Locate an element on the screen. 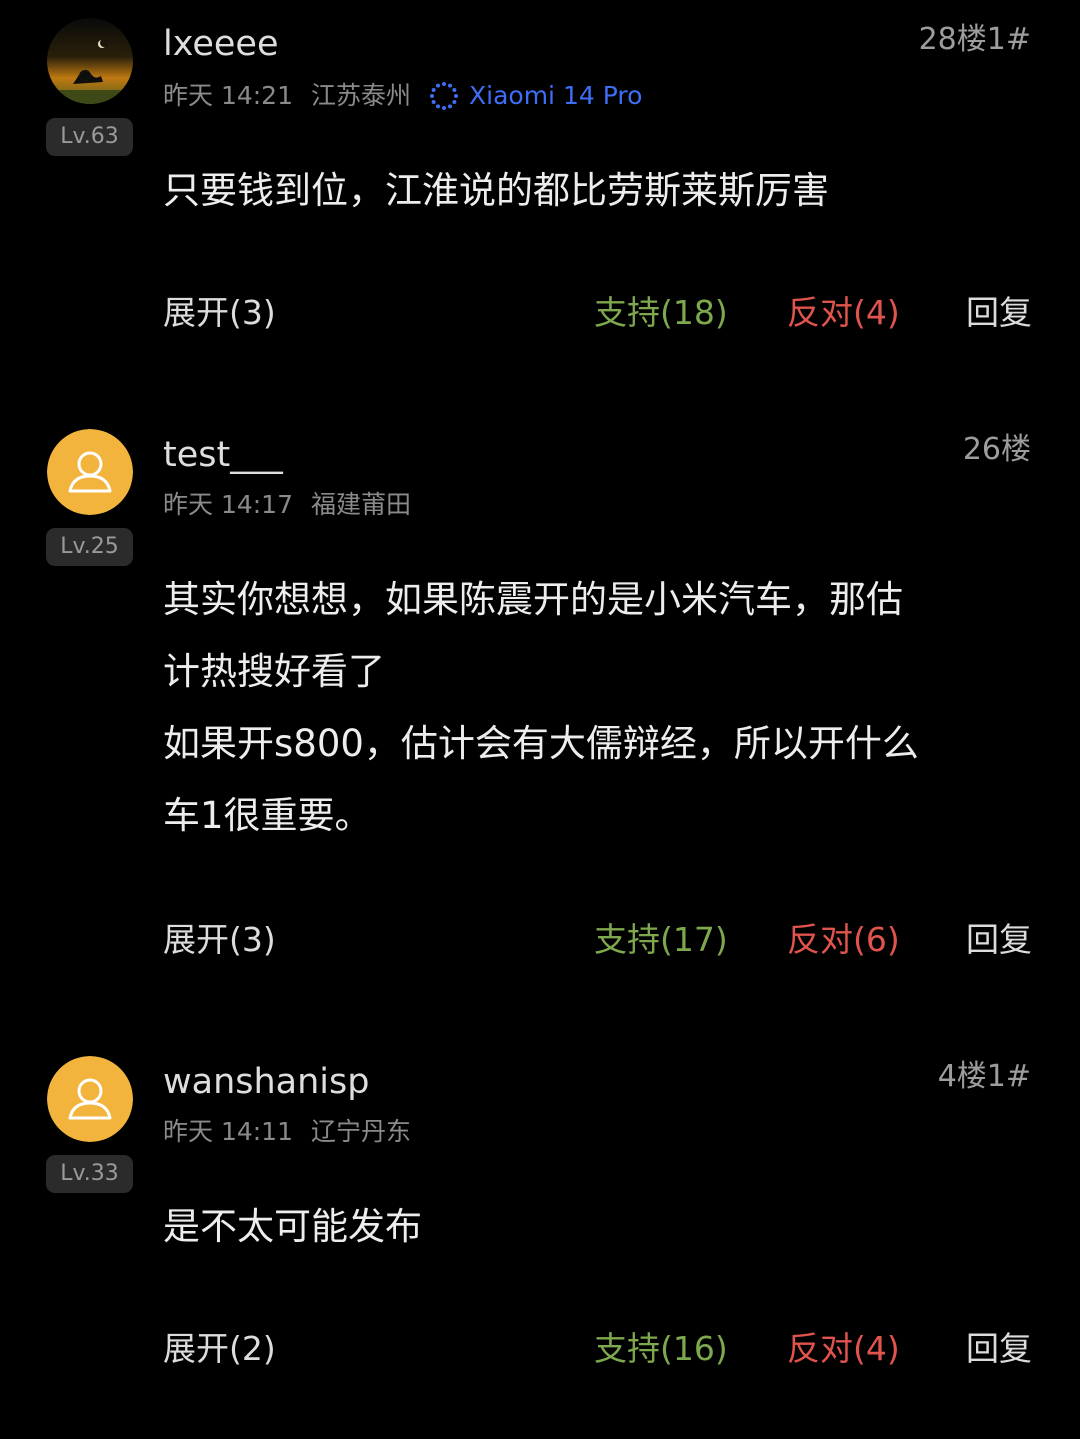  comment-text-line: 只要钱到位，江淮说的都比劳斯莱斯厉害 is located at coordinates (496, 190).